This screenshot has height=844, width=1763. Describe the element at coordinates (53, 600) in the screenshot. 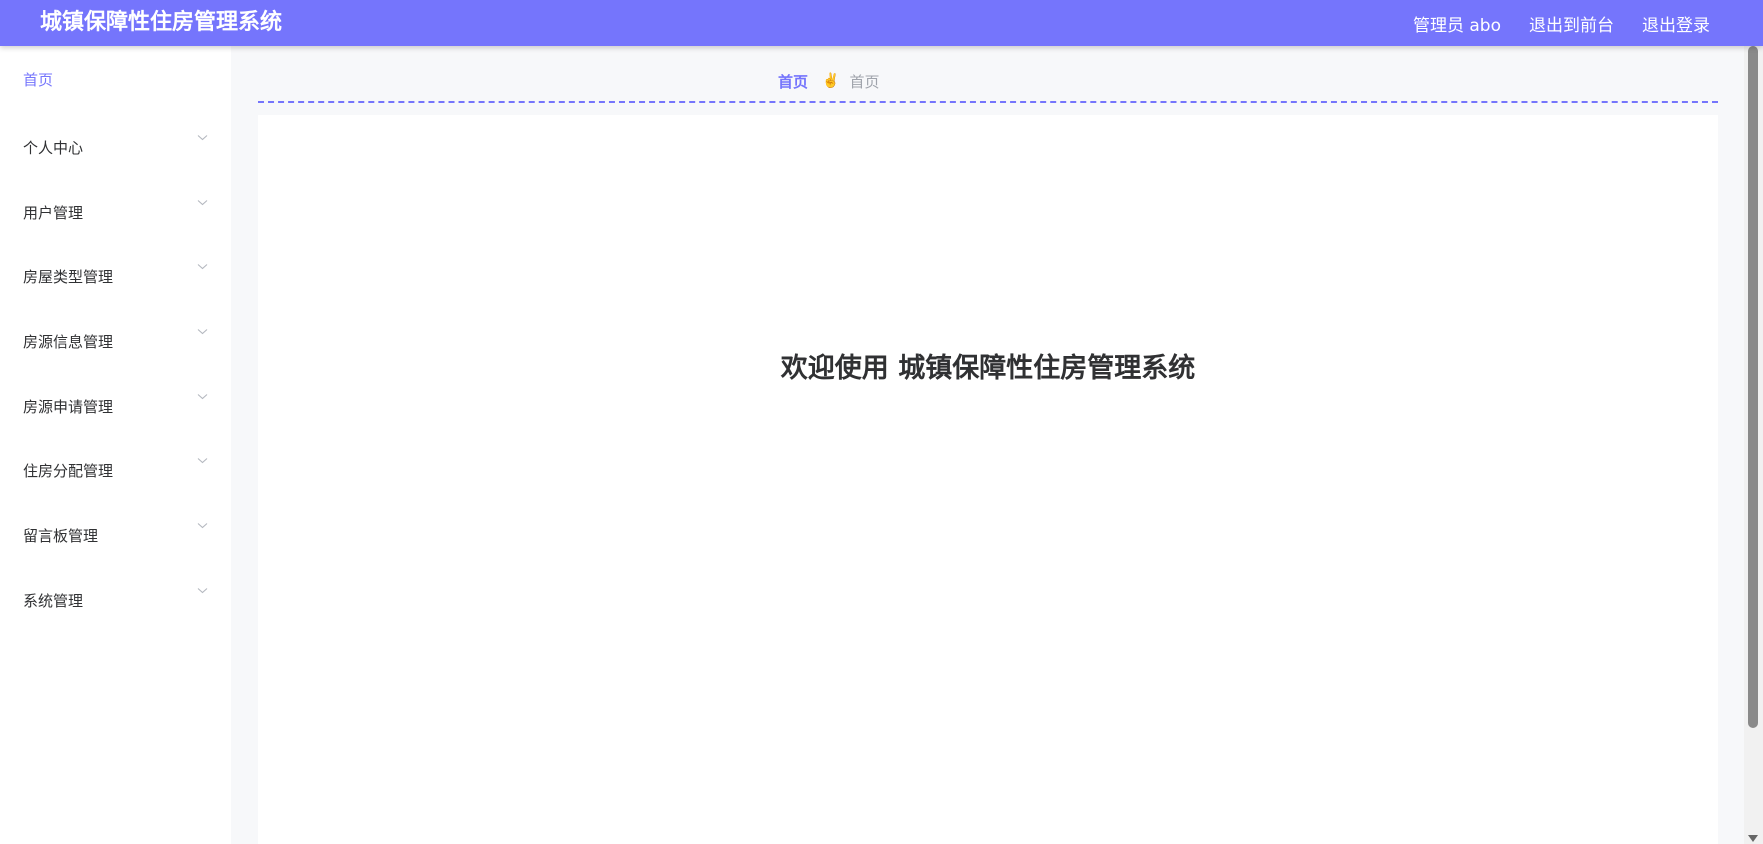

I see `sidebar-item-label: 系统管理` at that location.